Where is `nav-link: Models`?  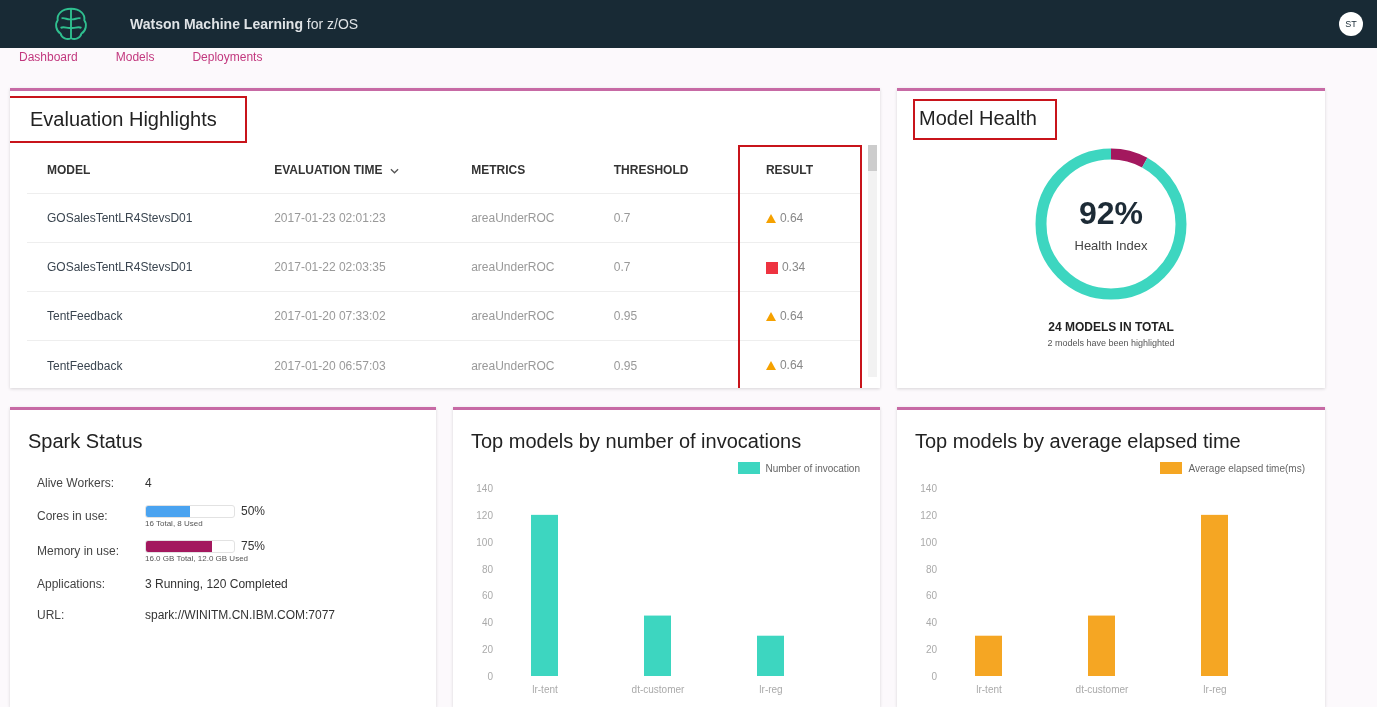
nav-link: Models is located at coordinates (135, 57).